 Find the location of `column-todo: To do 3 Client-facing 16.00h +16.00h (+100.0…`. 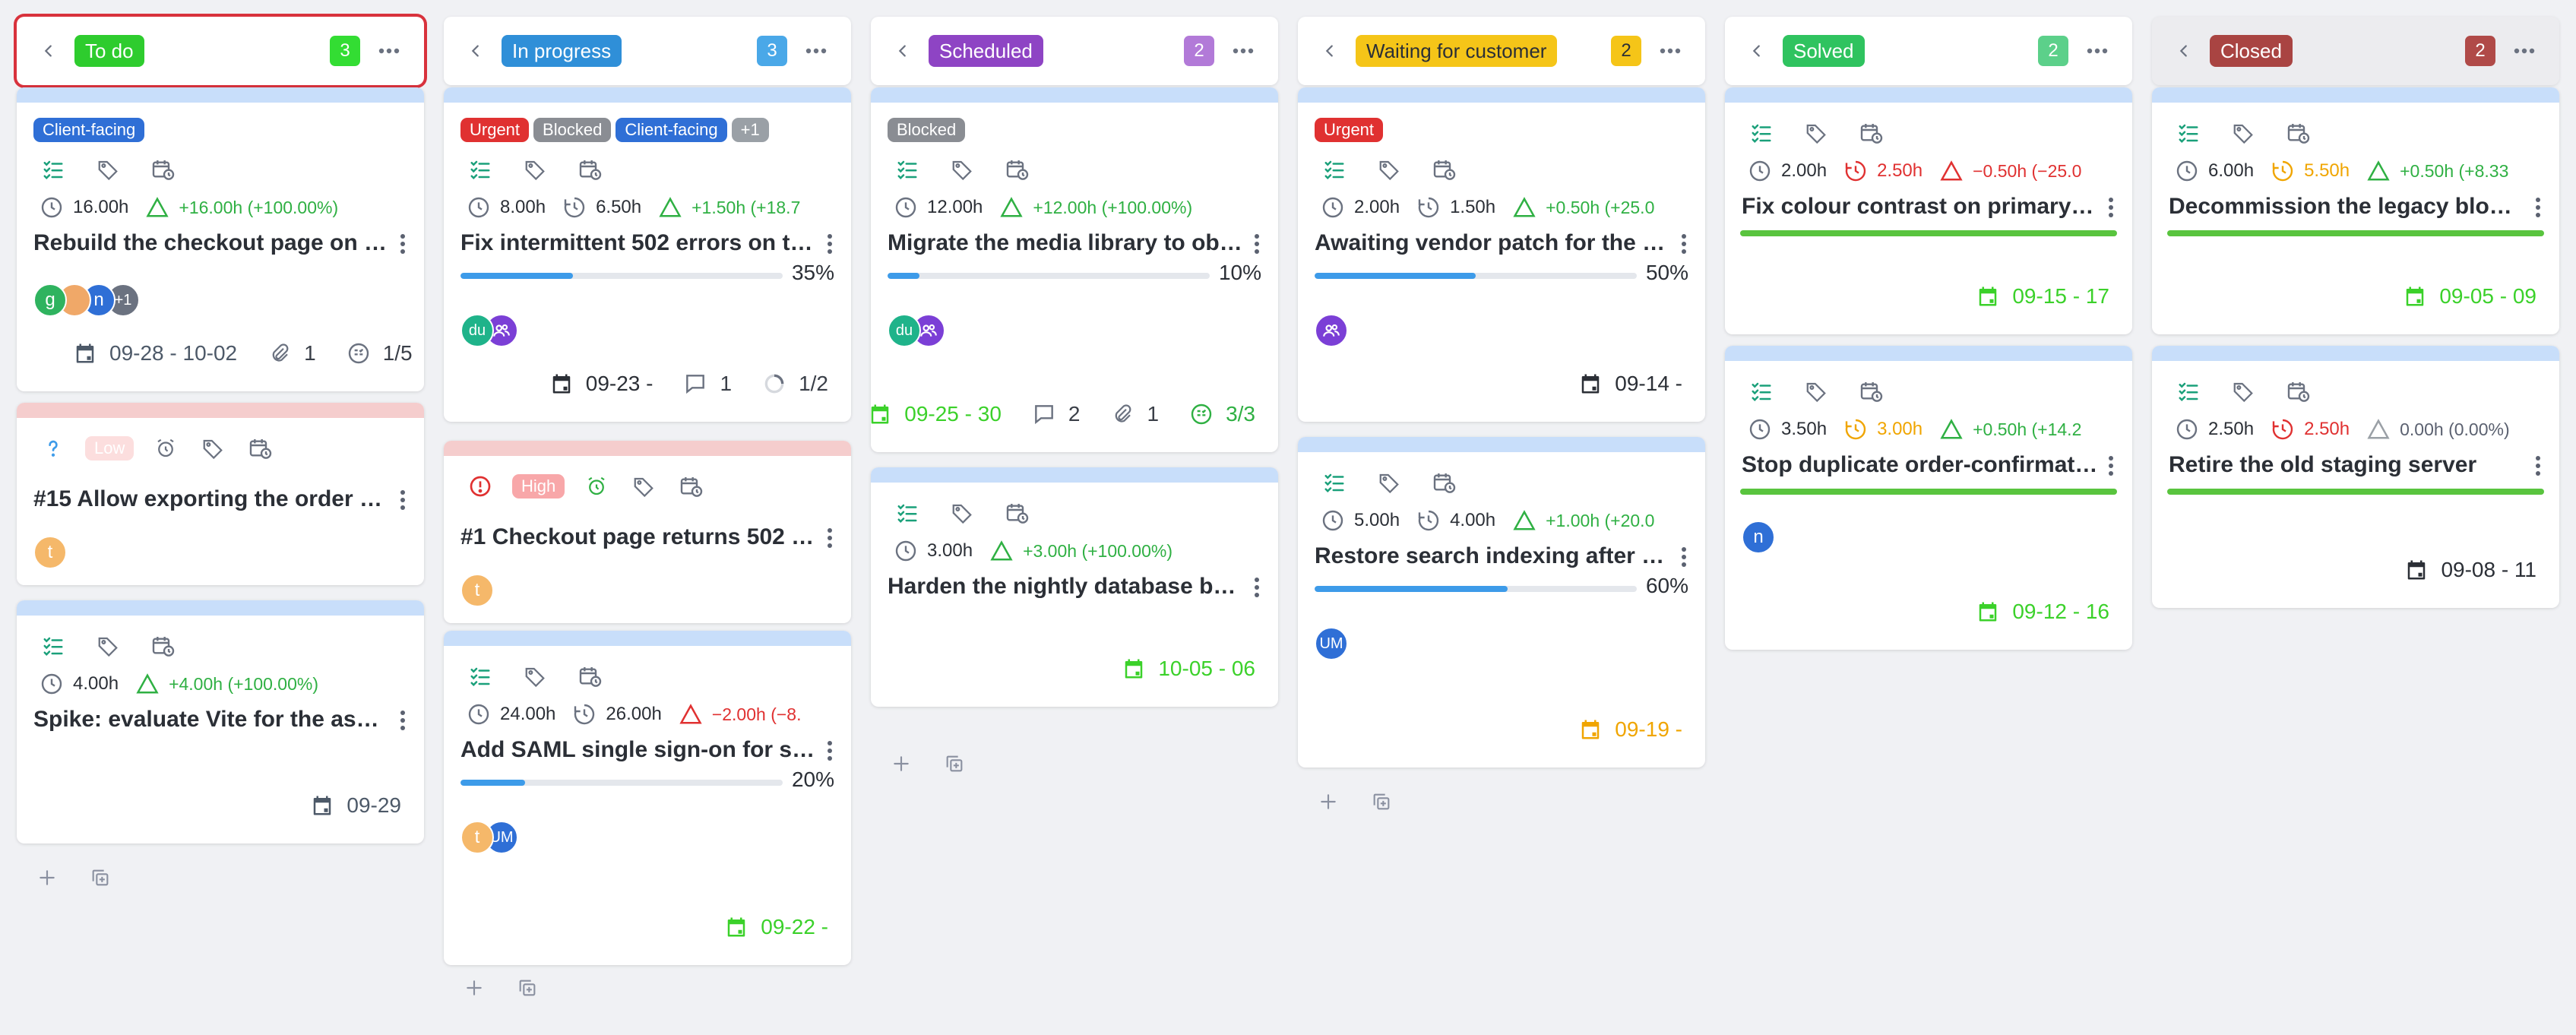

column-todo: To do 3 Client-facing 16.00h +16.00h (+100.0… is located at coordinates (220, 452).